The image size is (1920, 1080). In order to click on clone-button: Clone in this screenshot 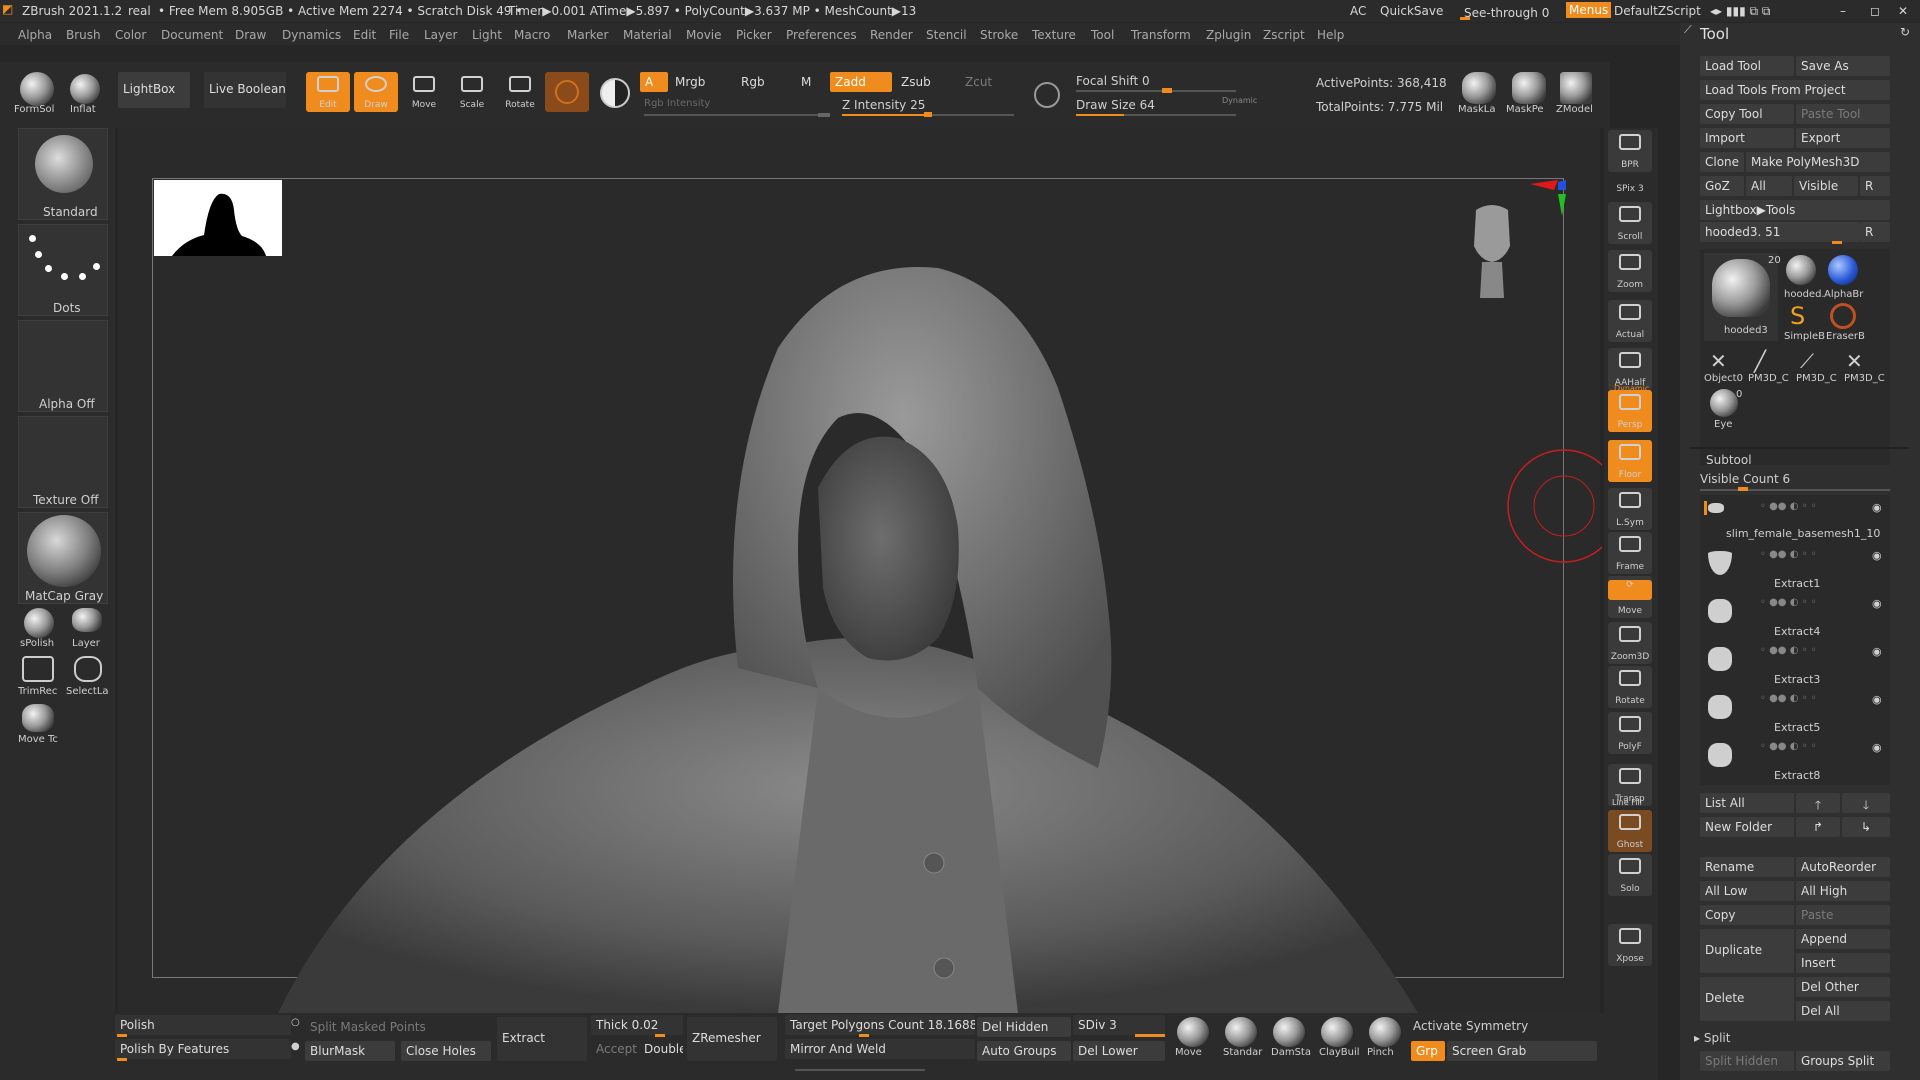, I will do `click(1722, 162)`.